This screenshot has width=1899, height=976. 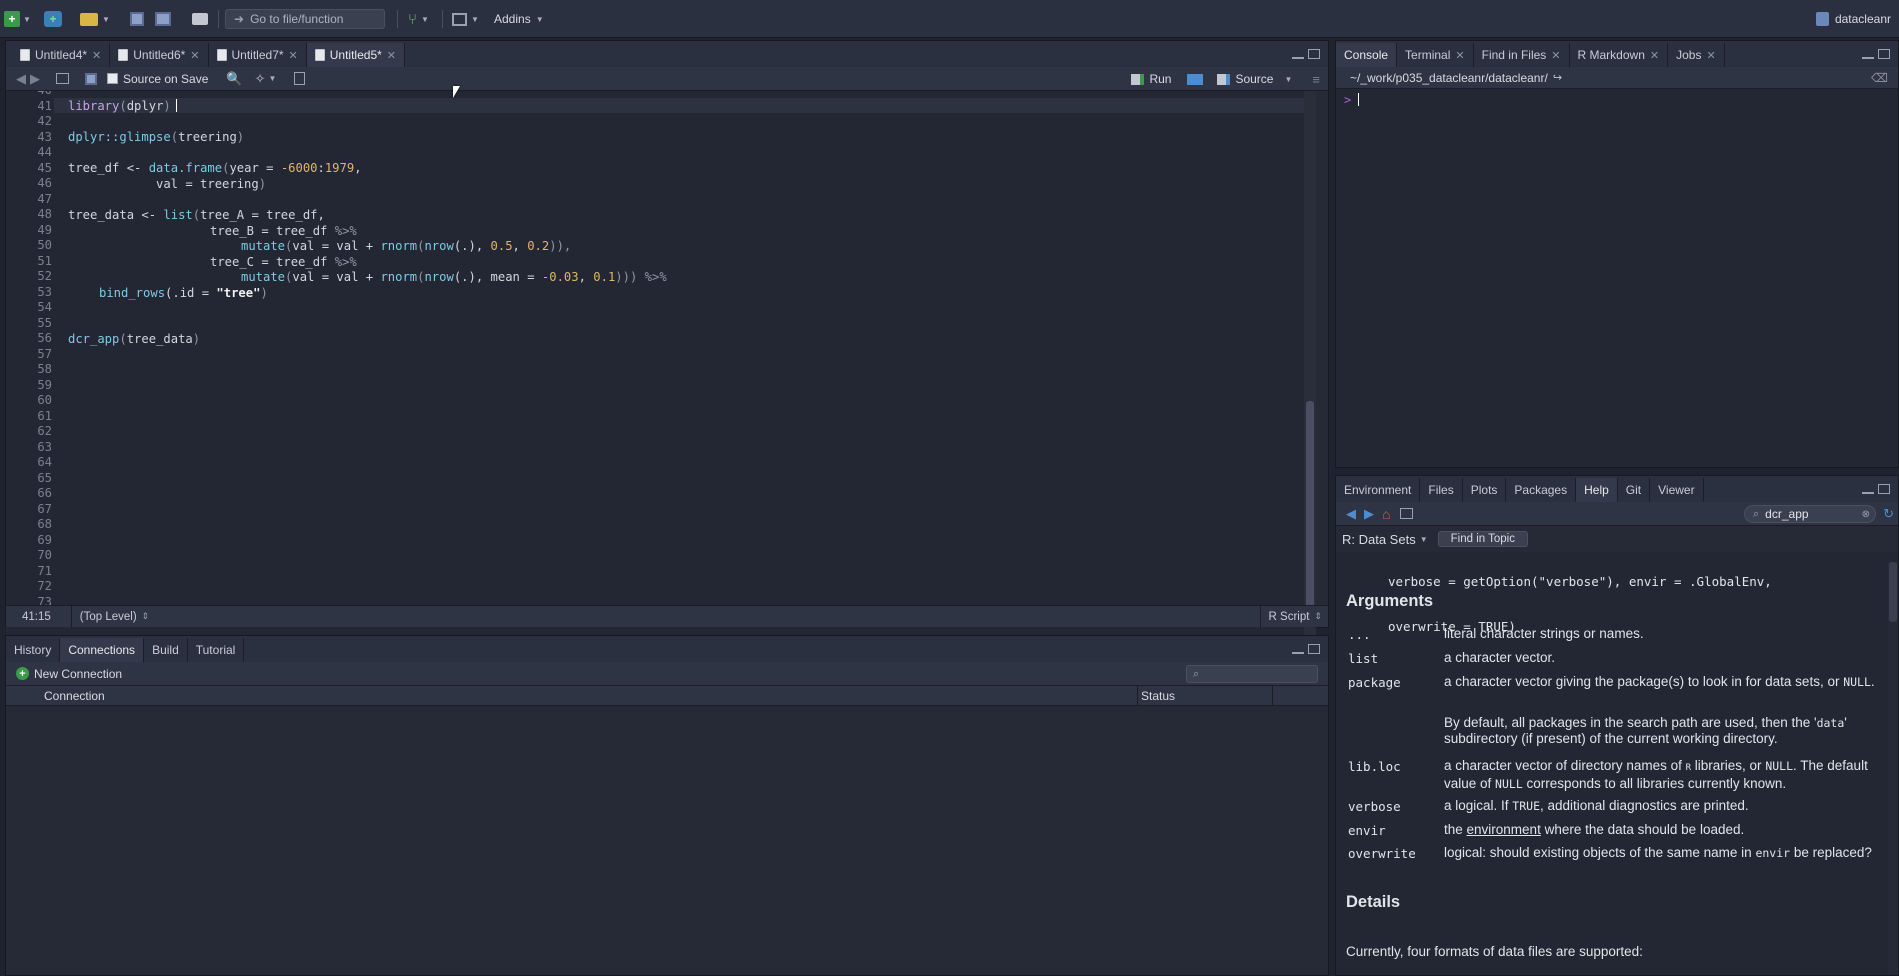 What do you see at coordinates (418, 19) in the screenshot?
I see `vcs-button: ⑂ ▼` at bounding box center [418, 19].